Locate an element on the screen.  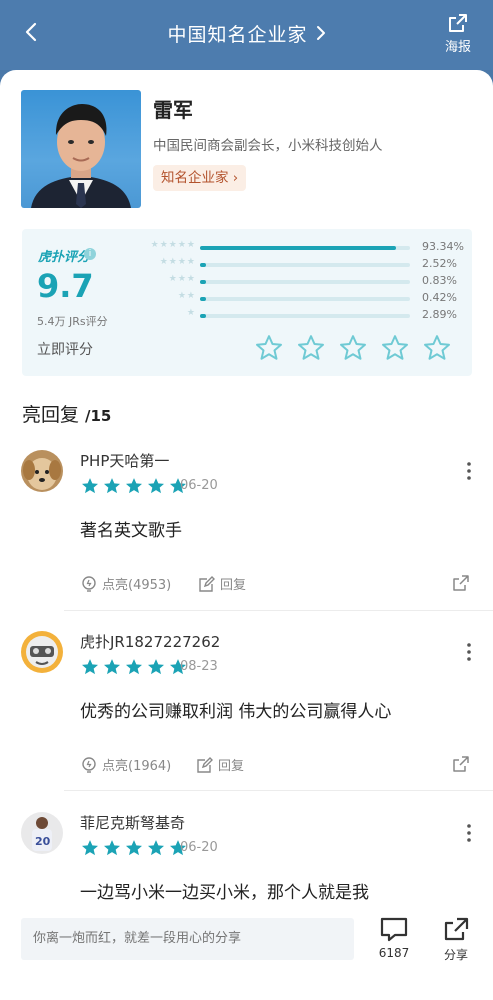
distribution-stars: ★★ is located at coordinates (186, 296).